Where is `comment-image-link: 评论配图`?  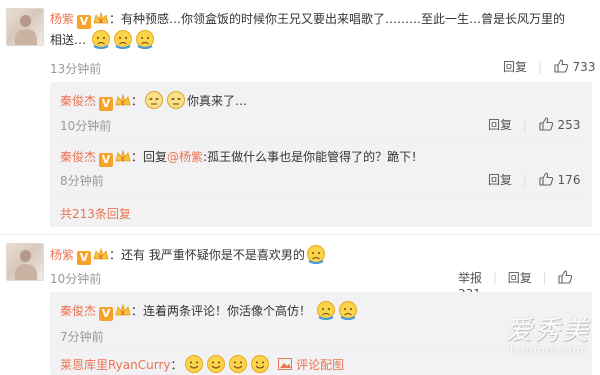
comment-image-link: 评论配图 is located at coordinates (320, 365).